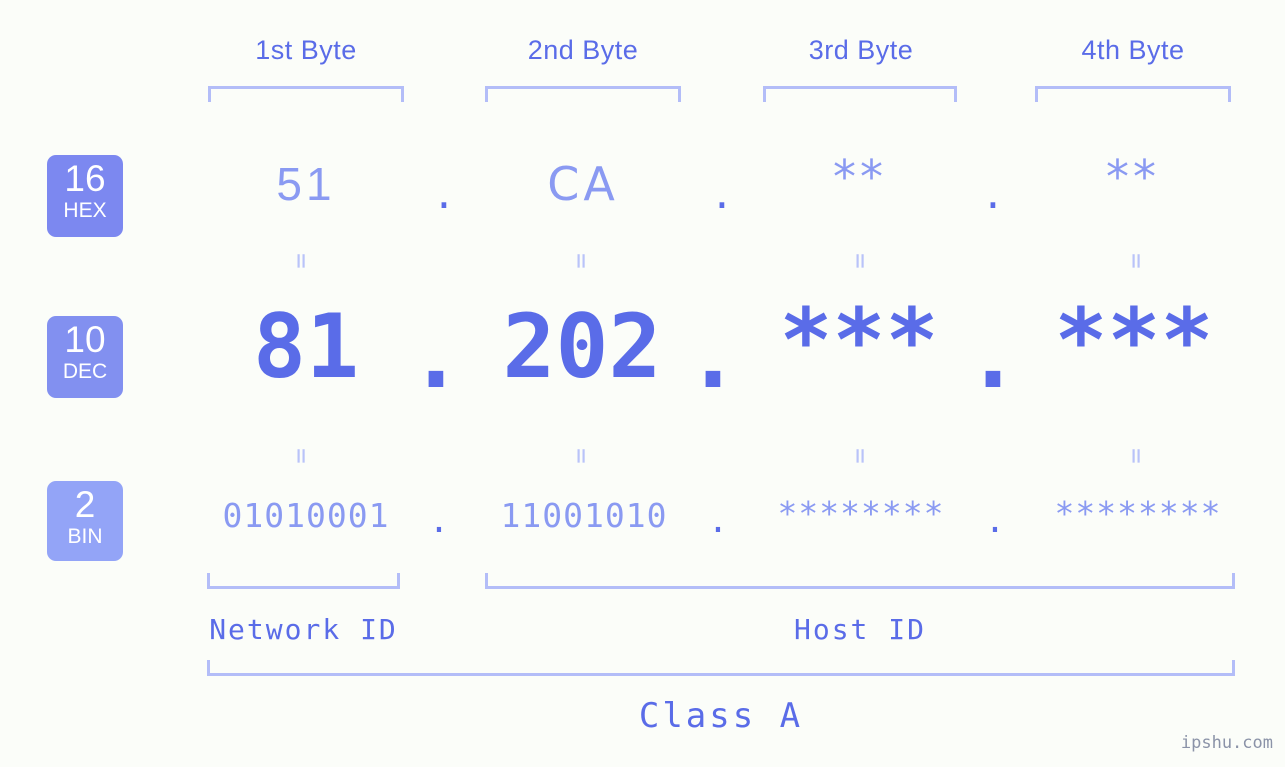 The height and width of the screenshot is (767, 1285). Describe the element at coordinates (85, 504) in the screenshot. I see `base-badge-bin-number: 2` at that location.